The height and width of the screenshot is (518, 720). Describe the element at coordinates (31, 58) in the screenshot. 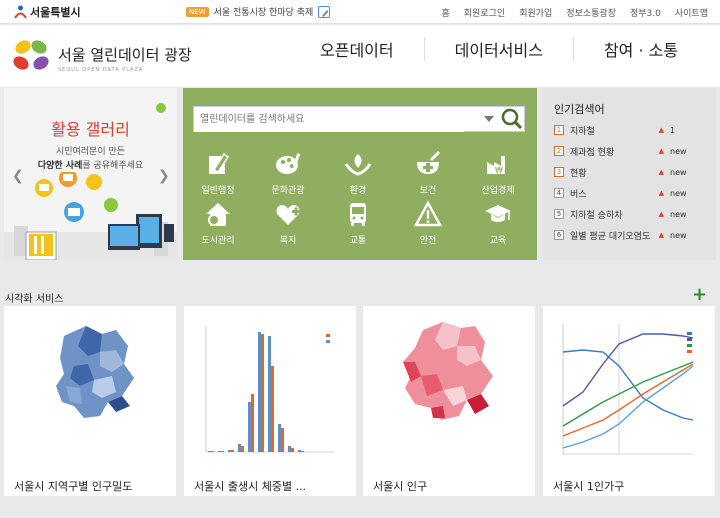

I see `open-data-logo-icon` at that location.